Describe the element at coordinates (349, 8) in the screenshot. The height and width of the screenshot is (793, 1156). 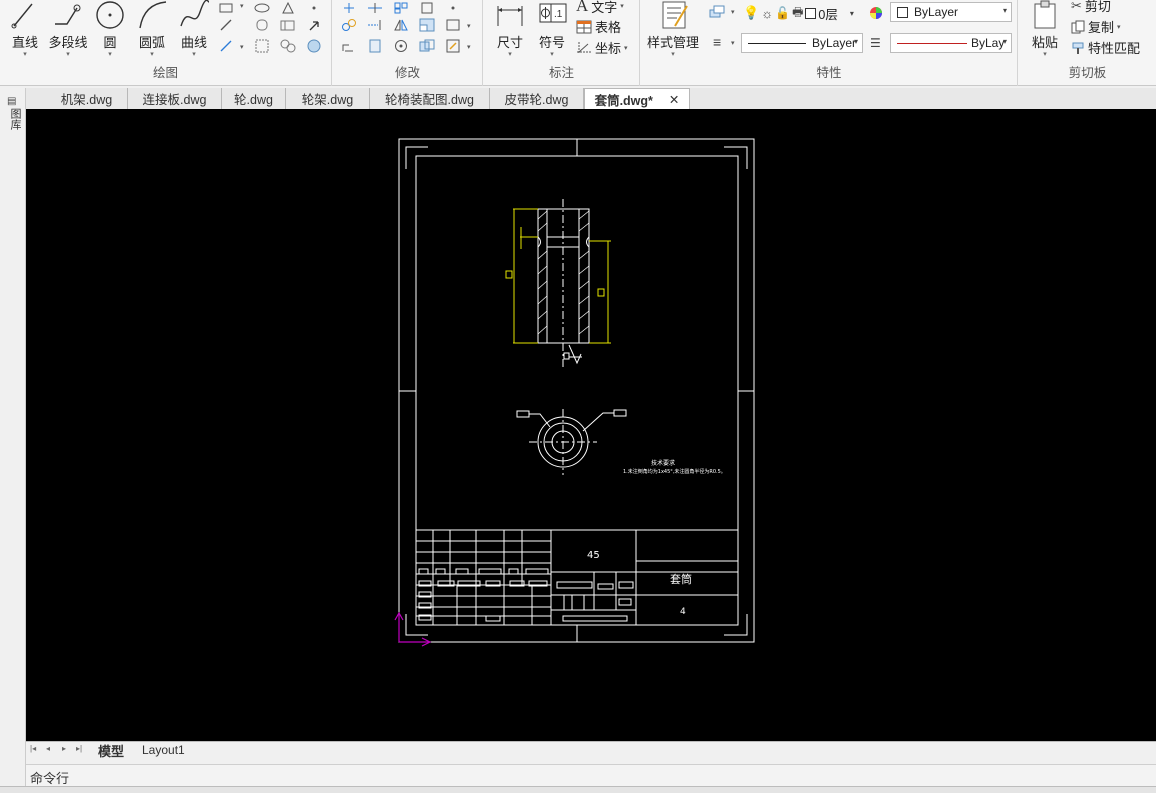
I see `move-icon` at that location.